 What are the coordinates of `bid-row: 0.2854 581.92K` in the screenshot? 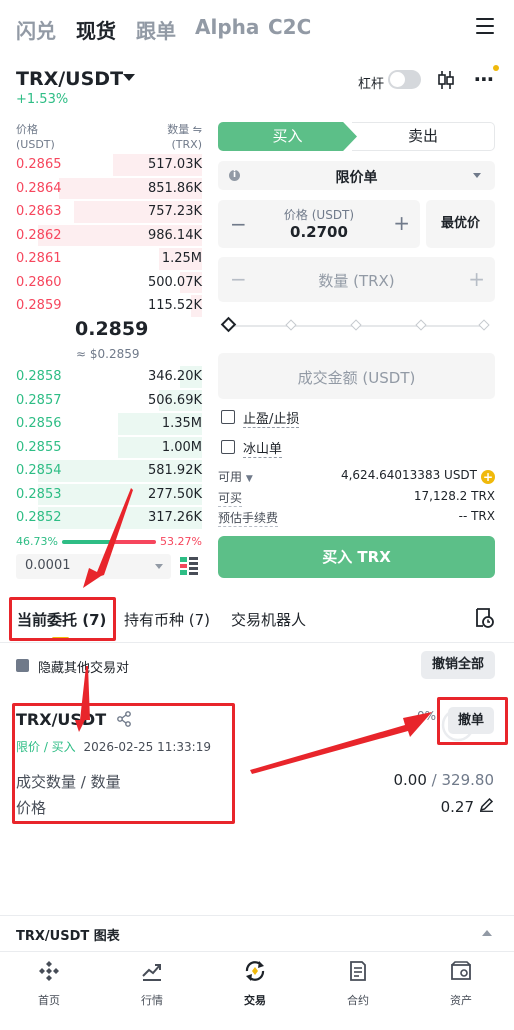 It's located at (109, 471).